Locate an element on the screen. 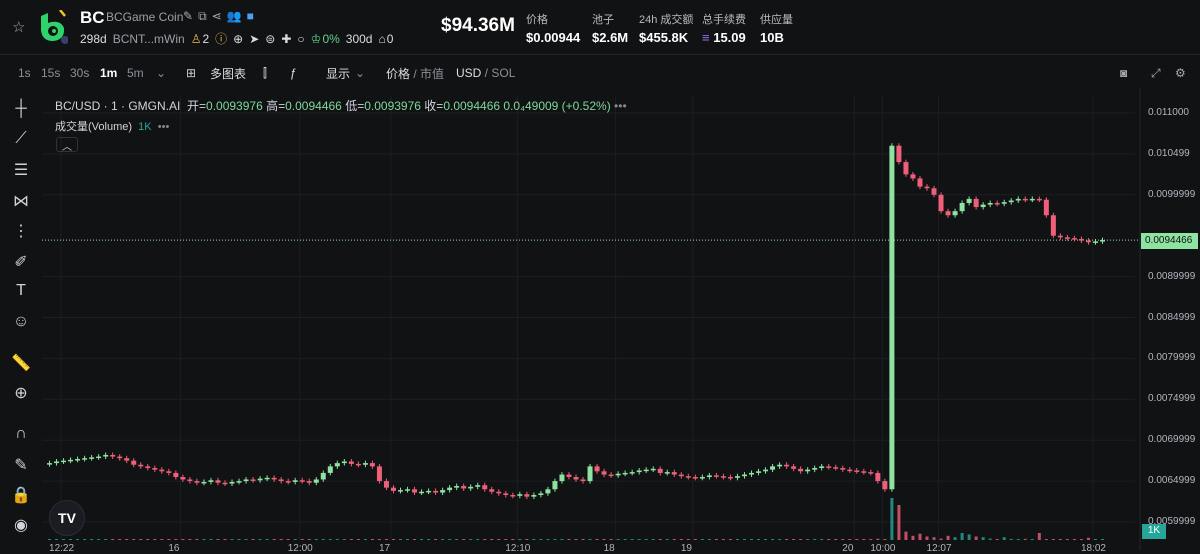 This screenshot has height=554, width=1200. y-tick-label: 0.011000 is located at coordinates (1168, 112).